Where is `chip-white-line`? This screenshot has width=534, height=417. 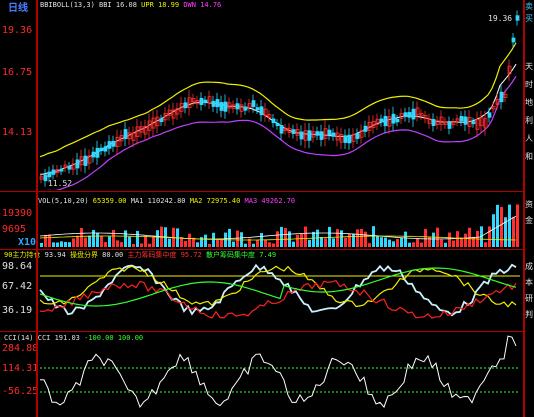
chip-white-line is located at coordinates (278, 290).